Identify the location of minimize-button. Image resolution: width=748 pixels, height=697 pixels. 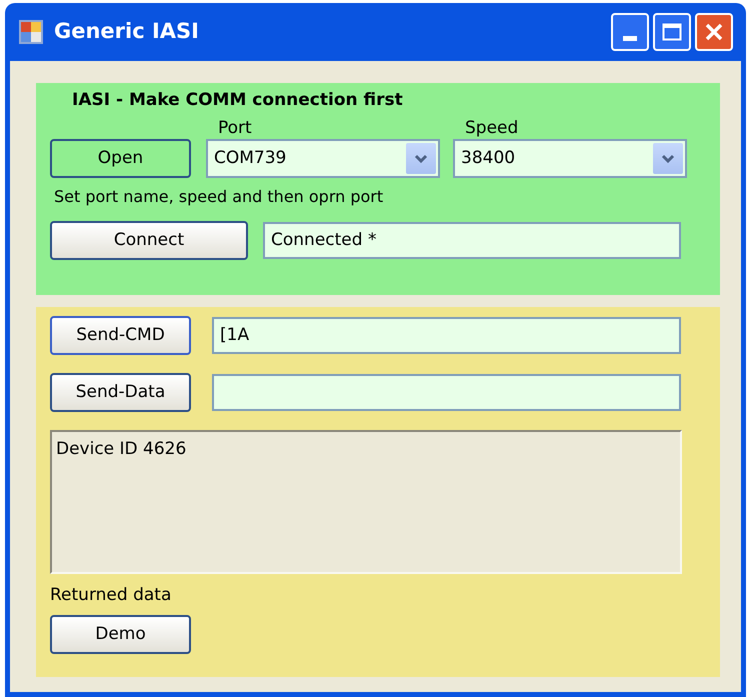
(630, 32).